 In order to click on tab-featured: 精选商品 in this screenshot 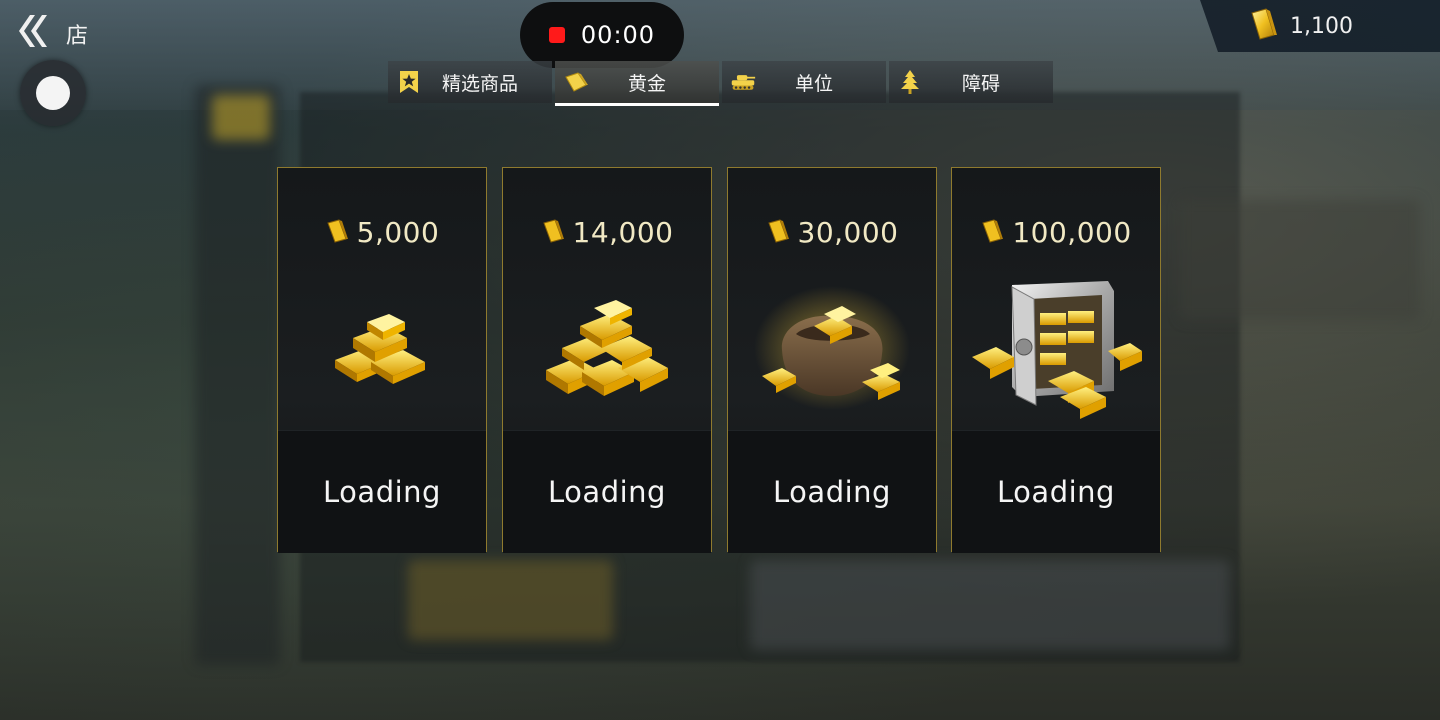, I will do `click(470, 82)`.